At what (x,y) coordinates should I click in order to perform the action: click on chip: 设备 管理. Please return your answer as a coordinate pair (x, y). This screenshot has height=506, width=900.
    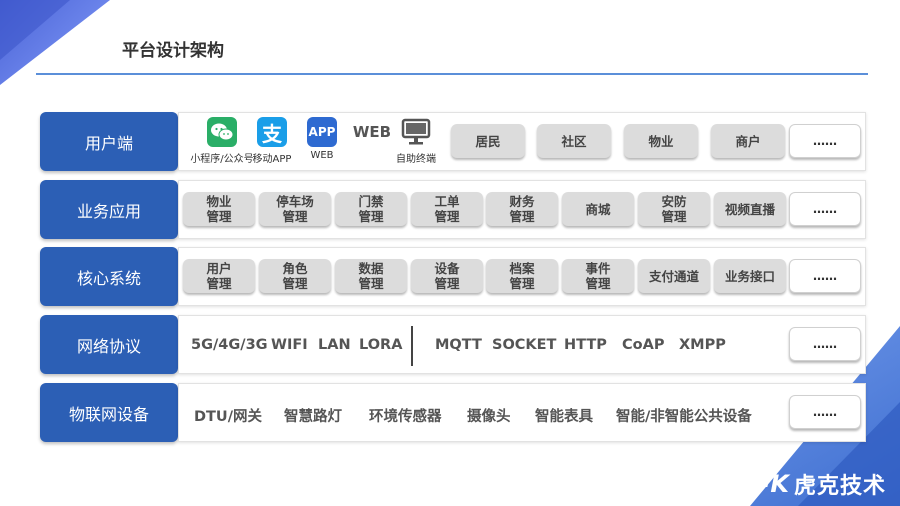
    Looking at the image, I should click on (447, 276).